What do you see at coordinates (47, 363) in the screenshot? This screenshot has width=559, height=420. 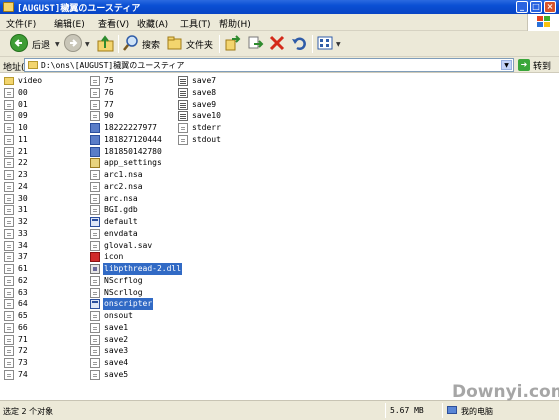 I see `file-item: 73` at bounding box center [47, 363].